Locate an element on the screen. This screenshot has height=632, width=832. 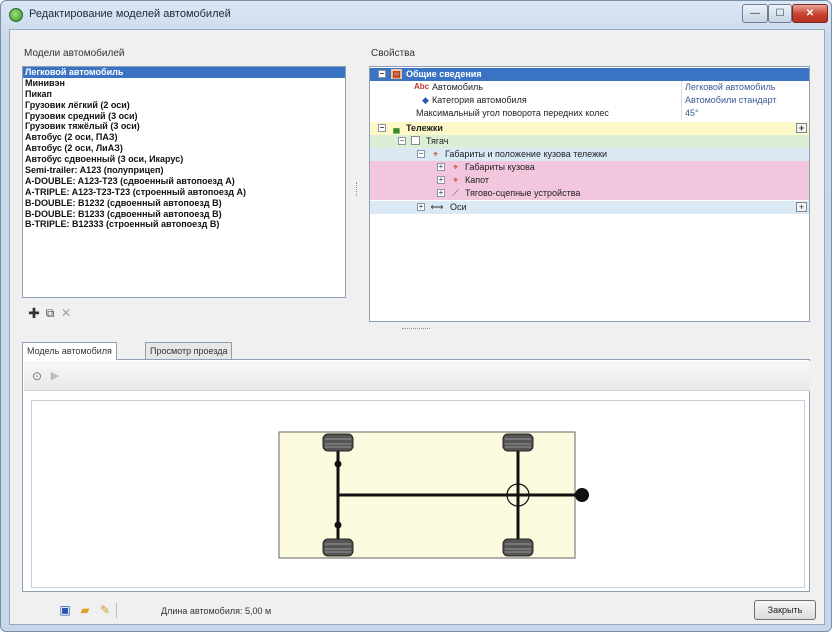
general-info-header: Общие сведения is located at coordinates (444, 74).